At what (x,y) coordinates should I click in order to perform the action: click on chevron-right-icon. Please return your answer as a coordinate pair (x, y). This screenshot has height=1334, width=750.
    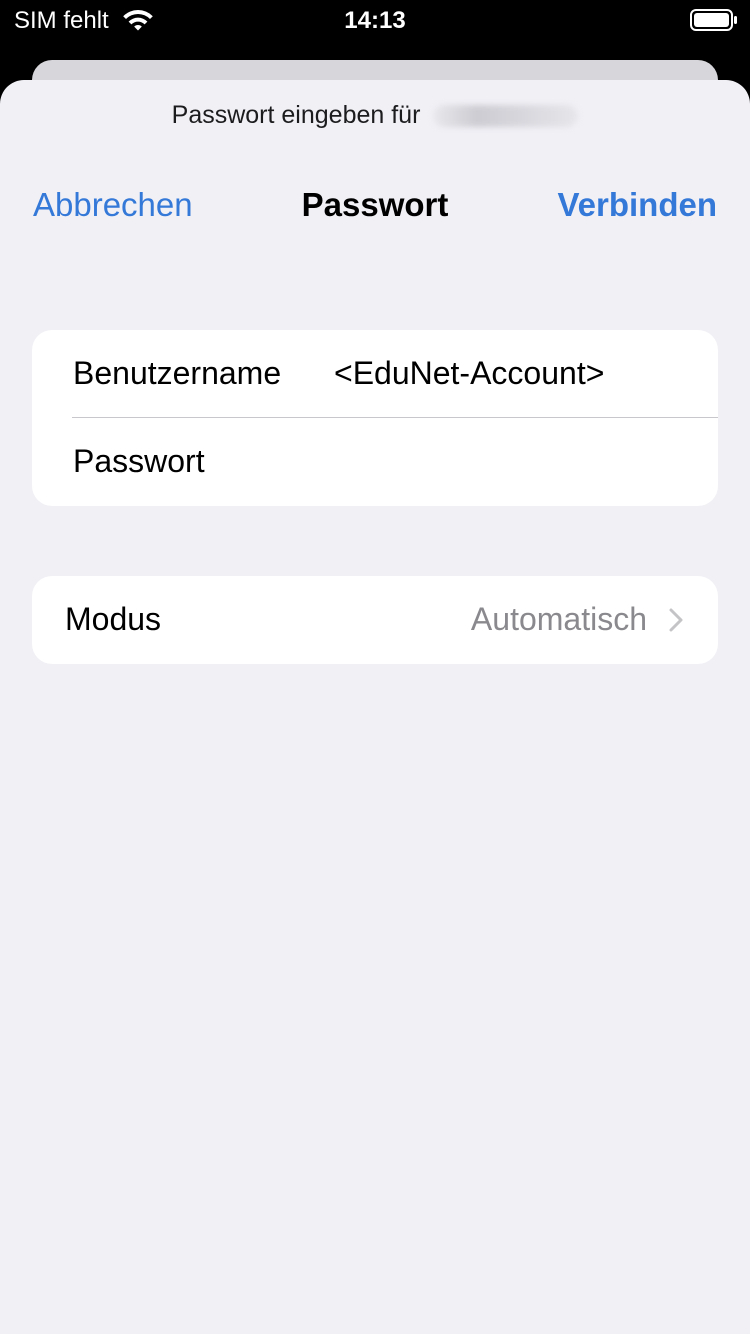
    Looking at the image, I should click on (676, 620).